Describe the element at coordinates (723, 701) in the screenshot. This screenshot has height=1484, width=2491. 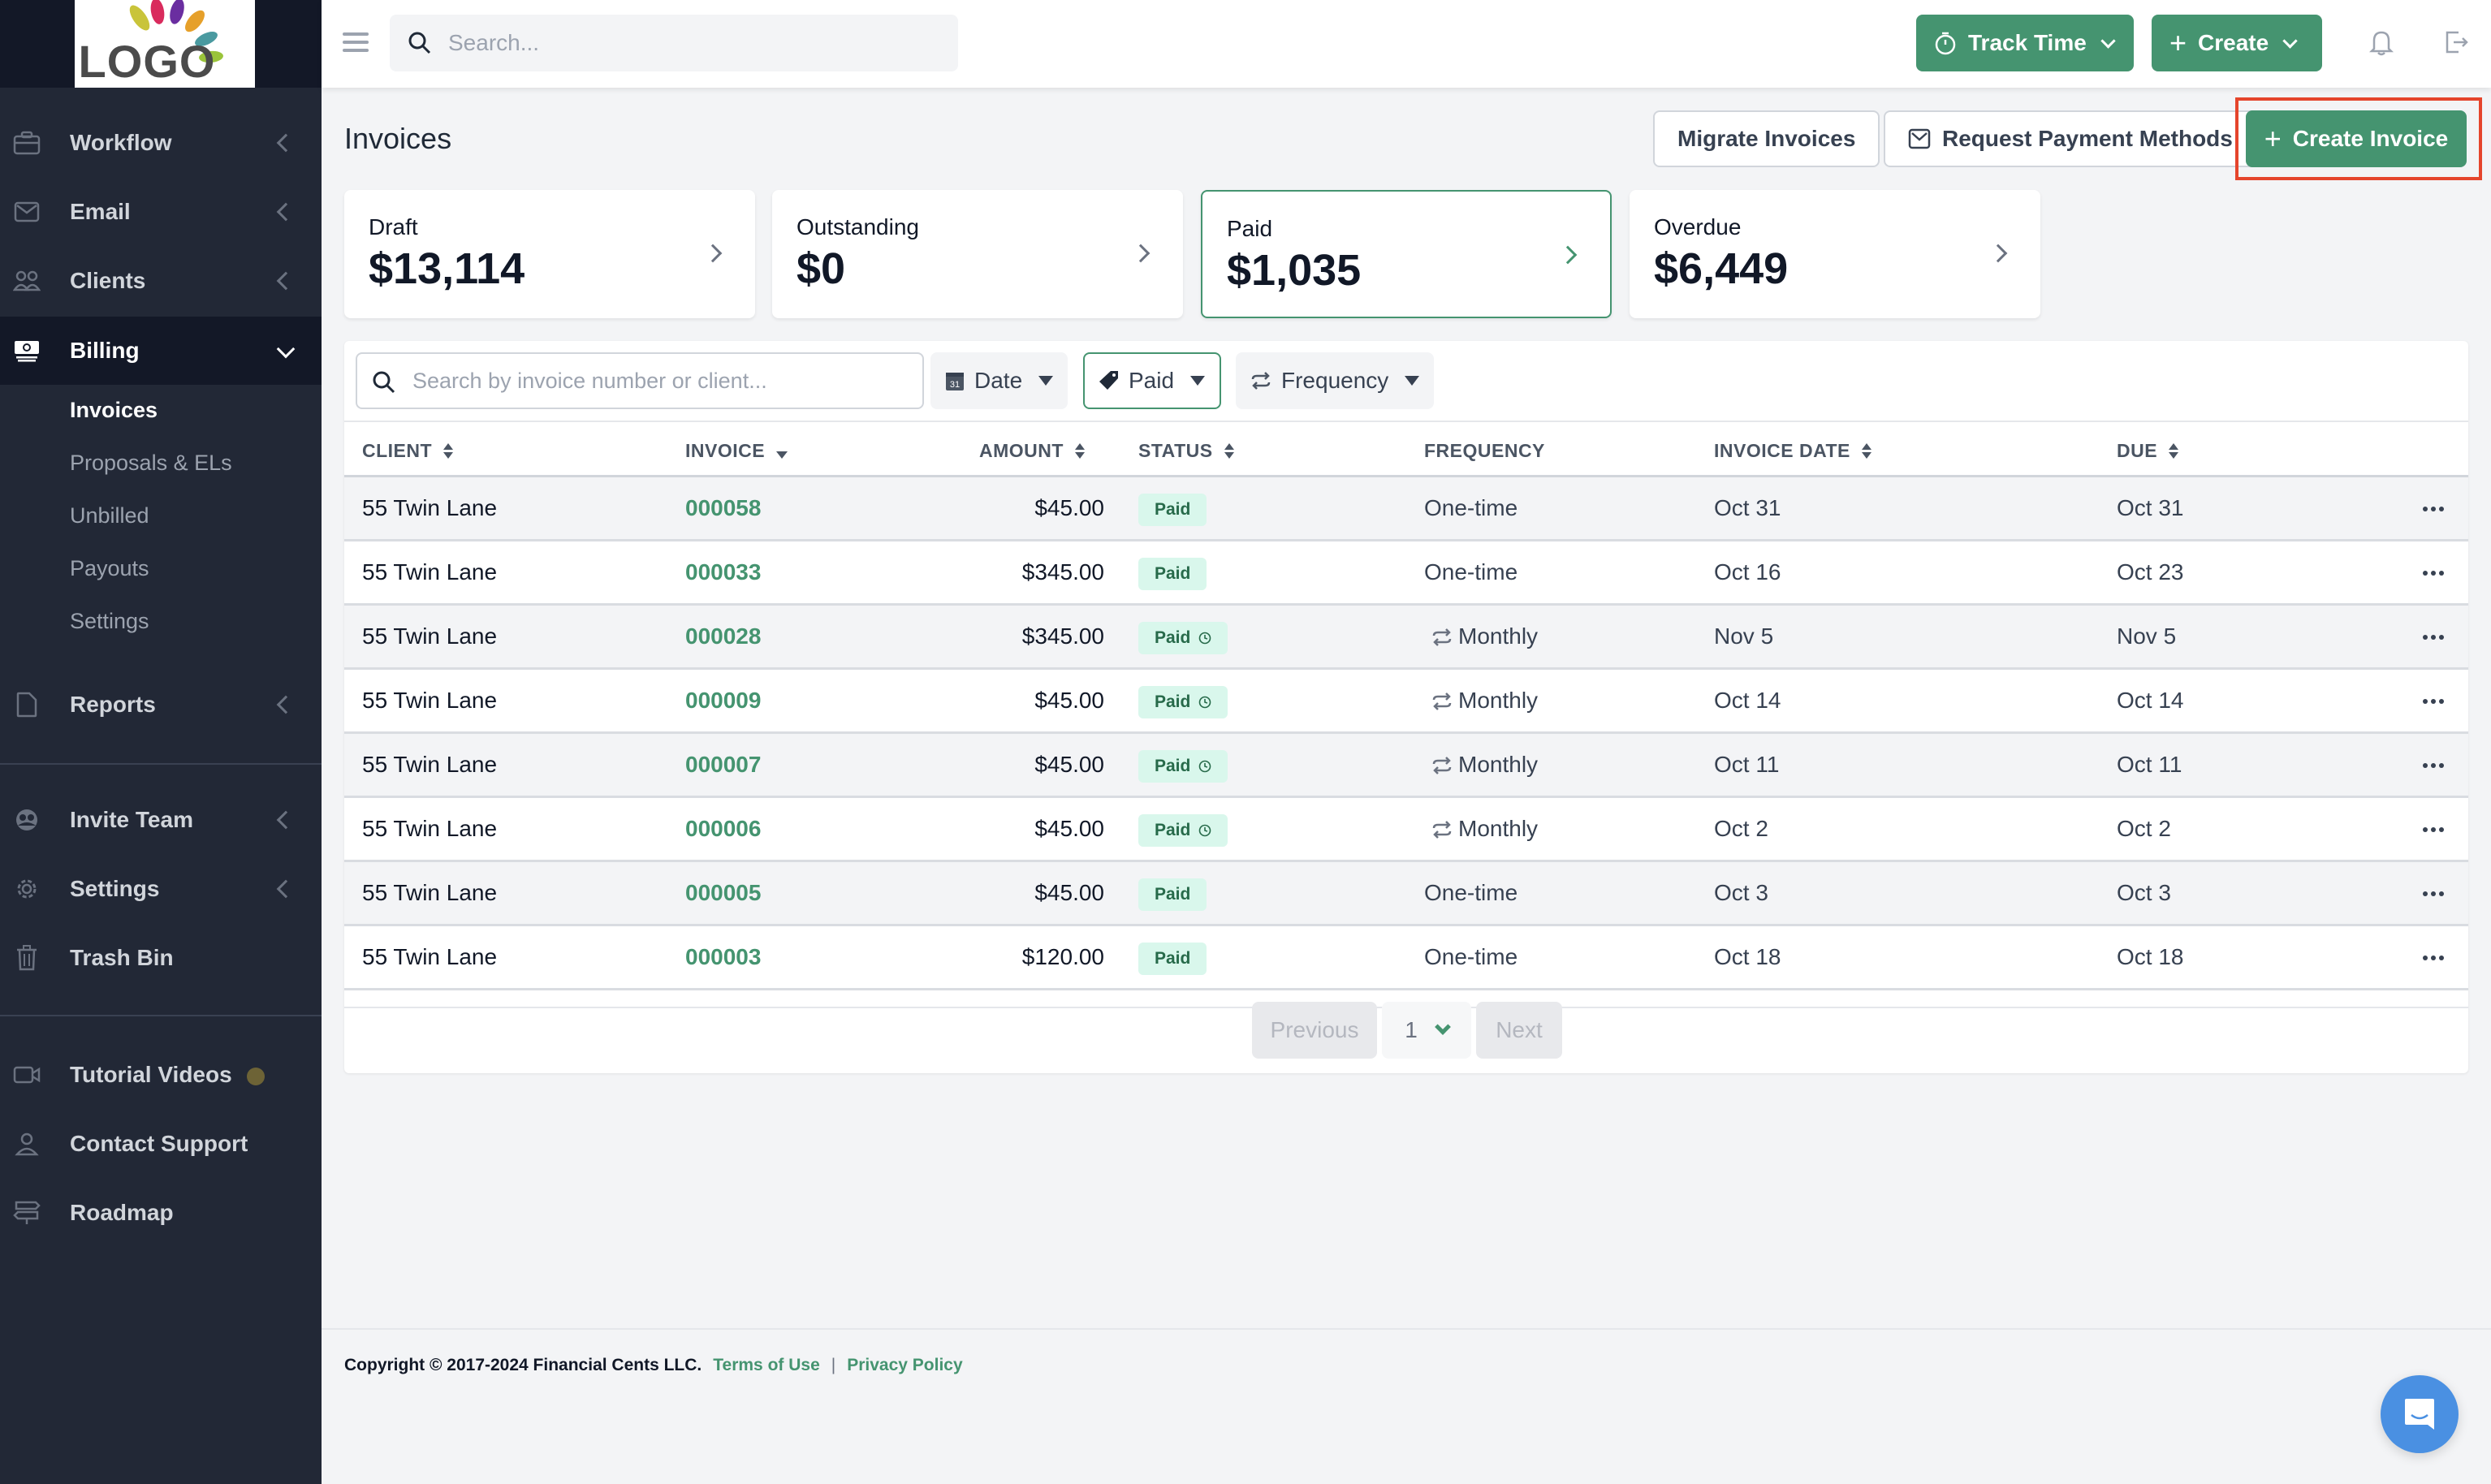
I see `invoice-number-link: 000009` at that location.